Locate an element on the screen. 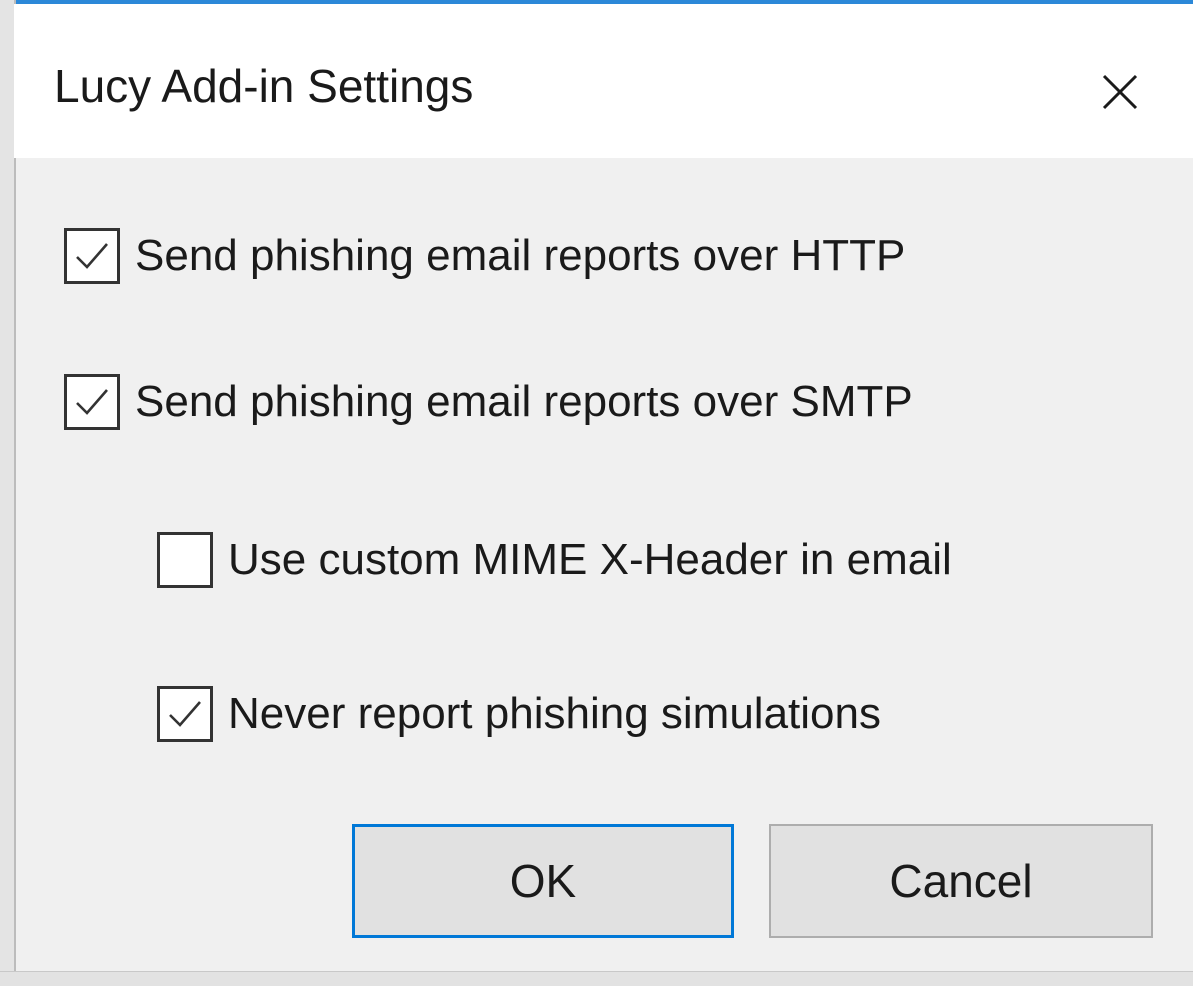 The height and width of the screenshot is (986, 1193). checkbox-send-over-http: Send phishing email reports over HTTP is located at coordinates (484, 256).